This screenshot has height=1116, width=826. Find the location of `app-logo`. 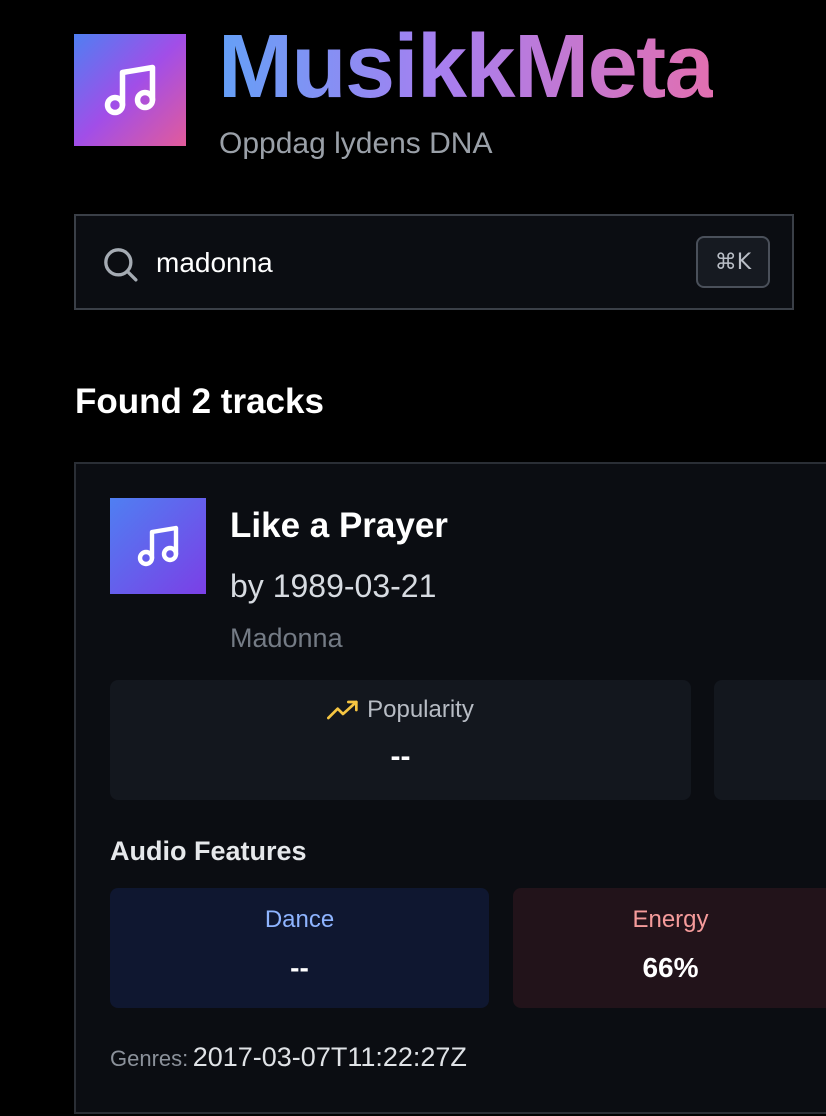

app-logo is located at coordinates (130, 90).